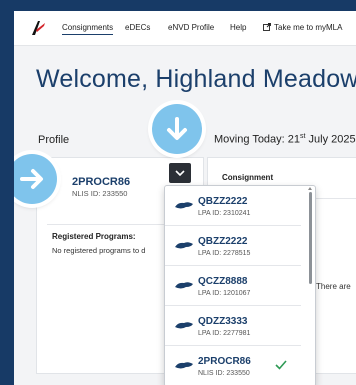 This screenshot has height=385, width=356. I want to click on arrow-down-indicator, so click(177, 129).